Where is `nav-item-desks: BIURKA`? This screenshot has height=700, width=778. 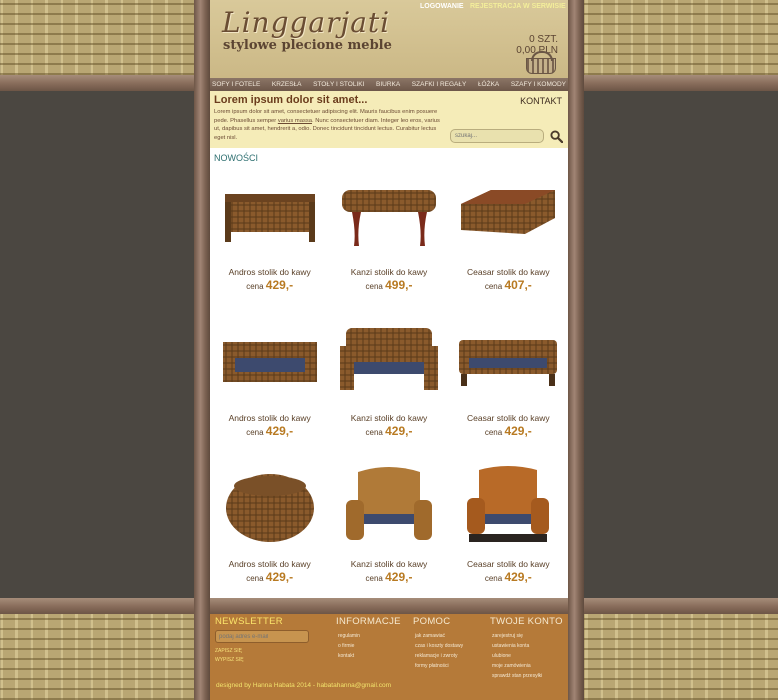 nav-item-desks: BIURKA is located at coordinates (388, 84).